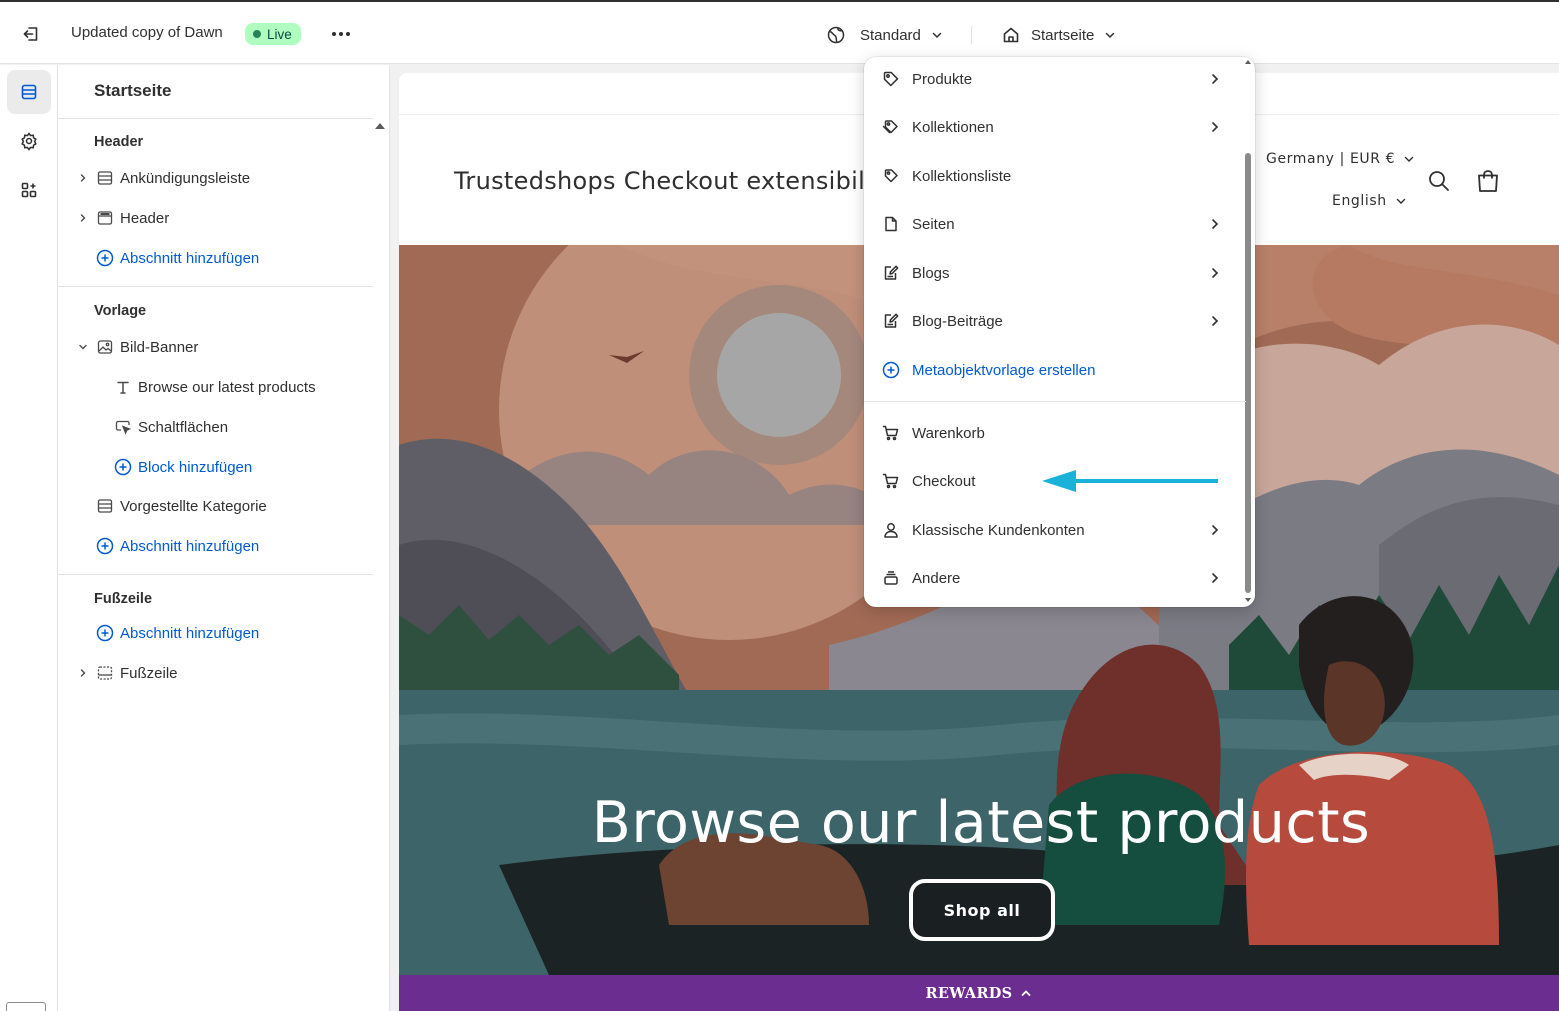 Image resolution: width=1559 pixels, height=1011 pixels. I want to click on country-selector: Germany | EUR €, so click(1340, 159).